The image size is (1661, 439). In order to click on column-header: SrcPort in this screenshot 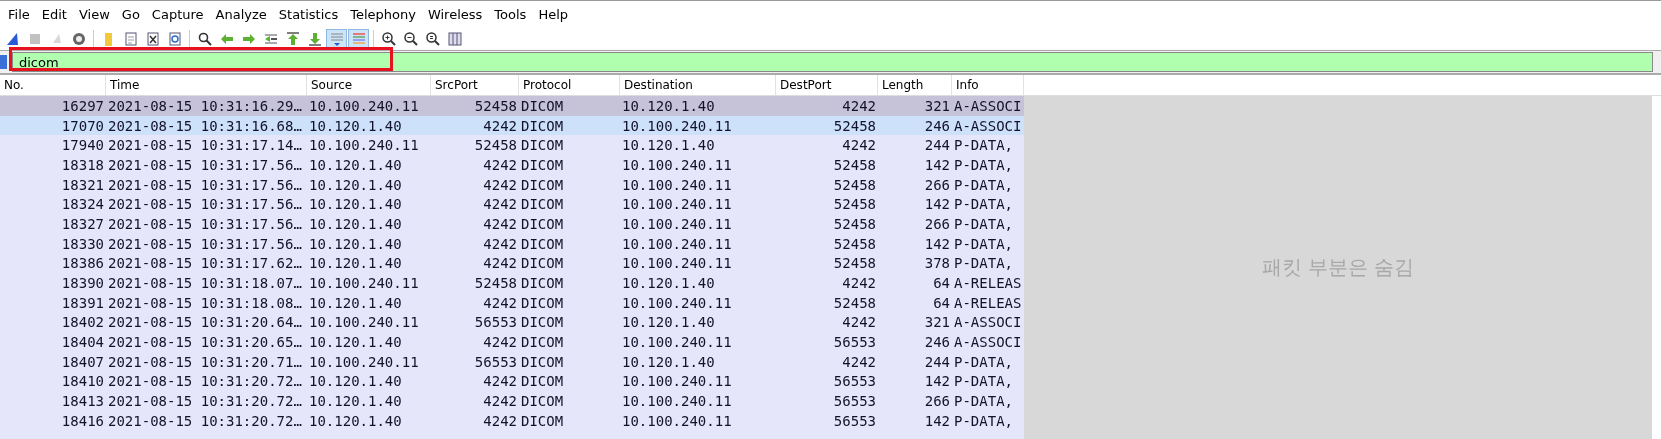, I will do `click(475, 85)`.